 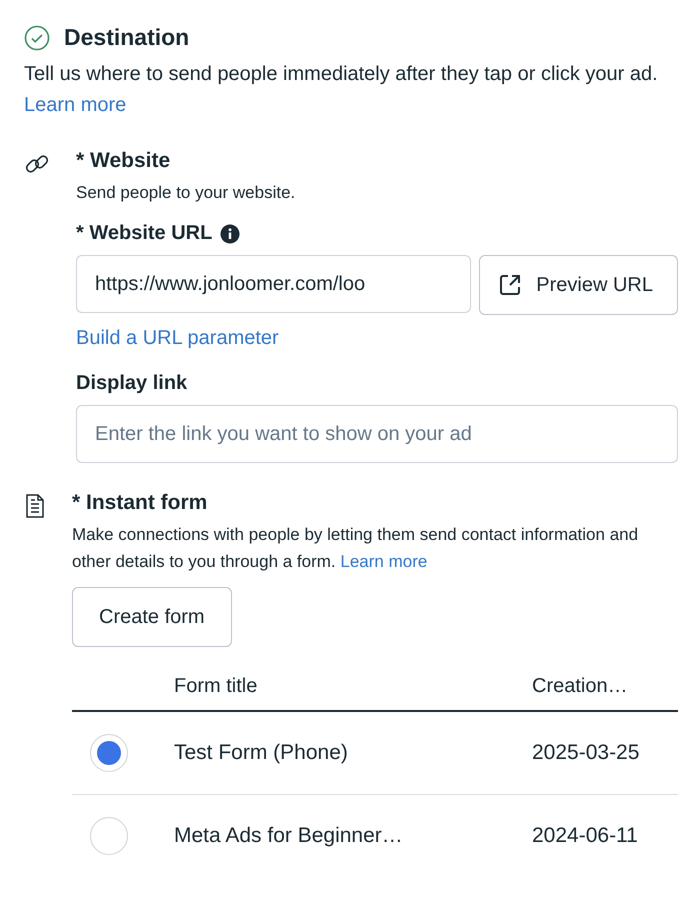 What do you see at coordinates (144, 233) in the screenshot?
I see `field-label: * Website URL` at bounding box center [144, 233].